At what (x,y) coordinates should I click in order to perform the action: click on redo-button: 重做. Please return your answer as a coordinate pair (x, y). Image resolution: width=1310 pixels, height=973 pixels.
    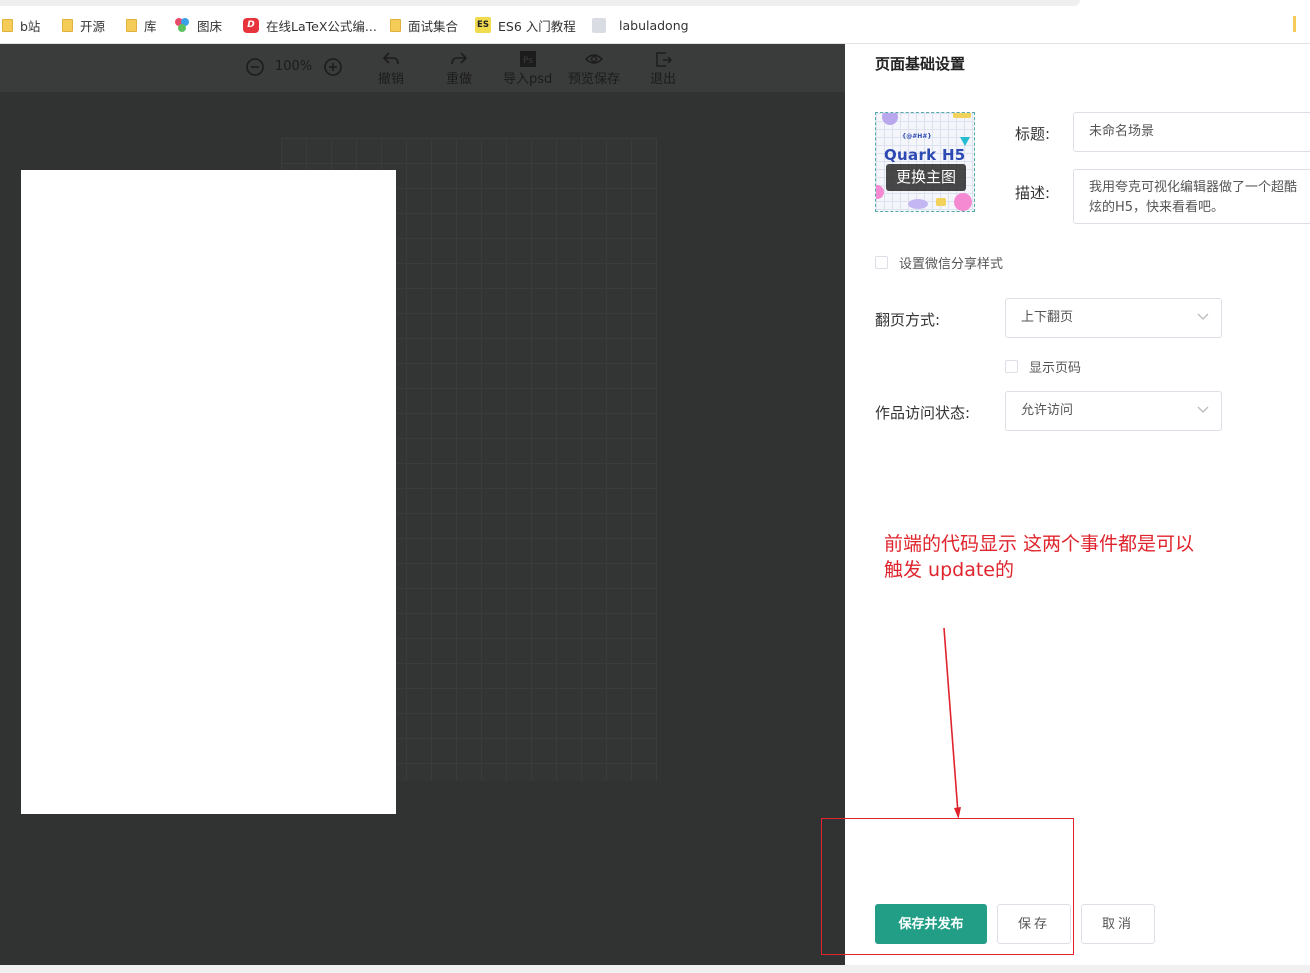
    Looking at the image, I should click on (459, 68).